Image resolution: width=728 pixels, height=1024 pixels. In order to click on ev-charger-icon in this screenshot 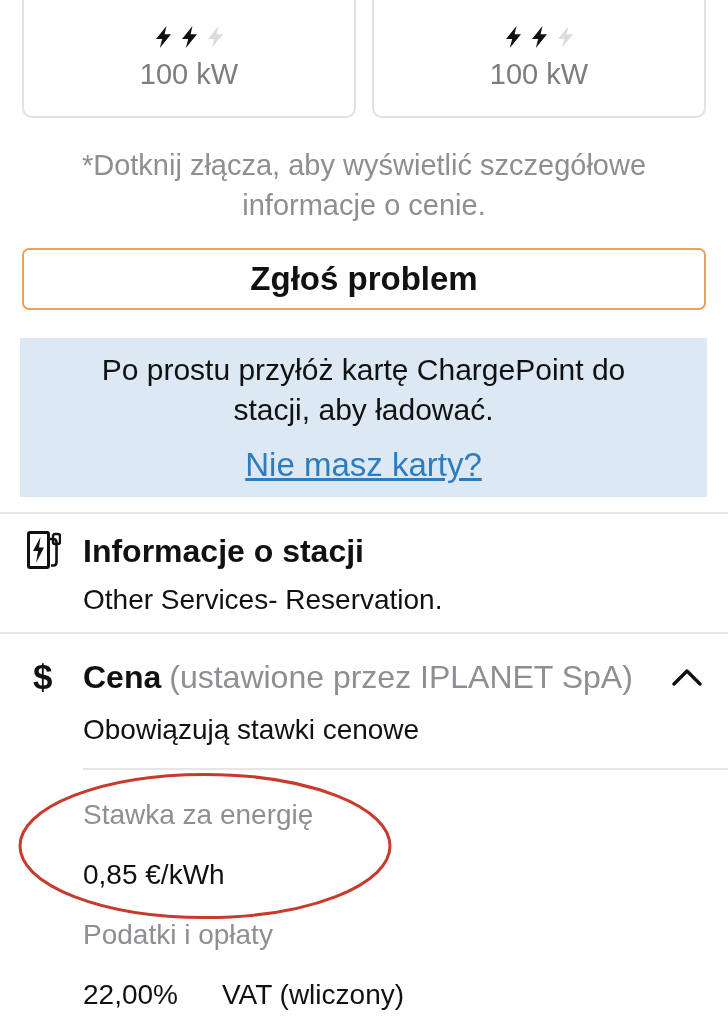, I will do `click(44, 550)`.